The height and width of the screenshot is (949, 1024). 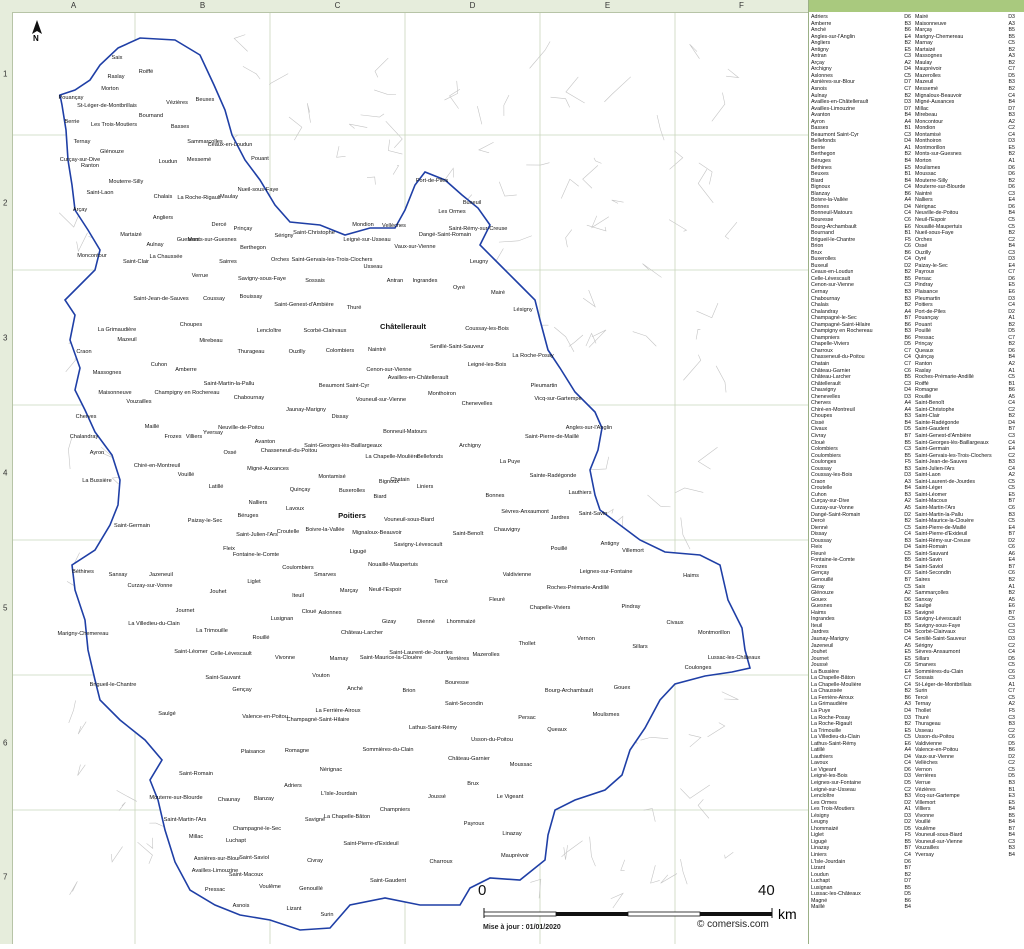 I want to click on index-grid-ref: B4, so click(x=1011, y=855).